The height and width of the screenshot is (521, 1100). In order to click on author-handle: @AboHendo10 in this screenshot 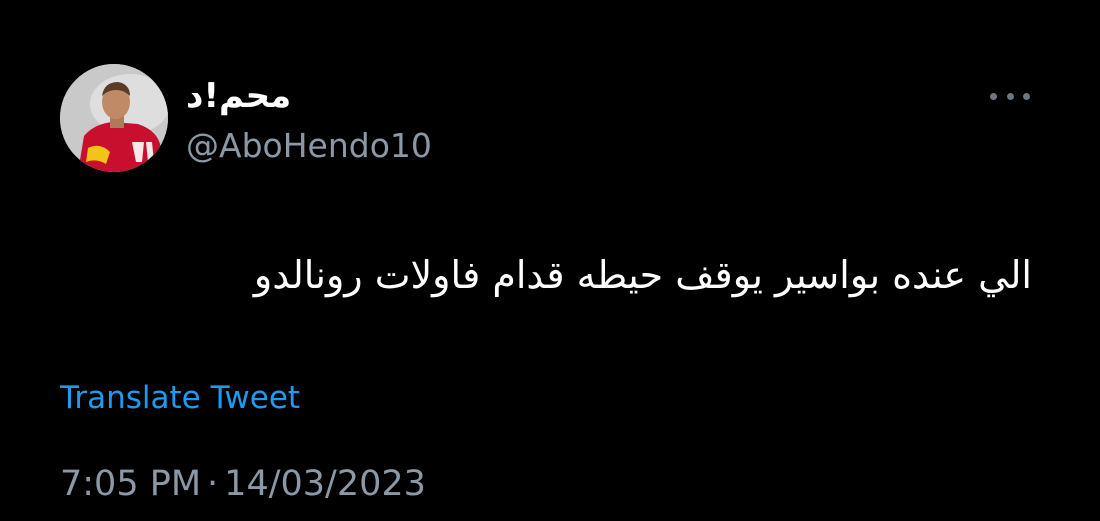, I will do `click(309, 146)`.